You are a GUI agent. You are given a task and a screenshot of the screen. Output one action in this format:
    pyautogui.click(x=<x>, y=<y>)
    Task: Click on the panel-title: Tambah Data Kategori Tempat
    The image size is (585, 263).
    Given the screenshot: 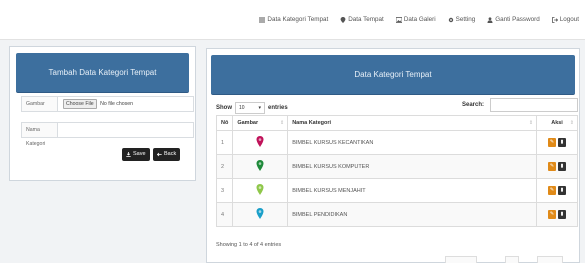 What is the action you would take?
    pyautogui.click(x=102, y=73)
    